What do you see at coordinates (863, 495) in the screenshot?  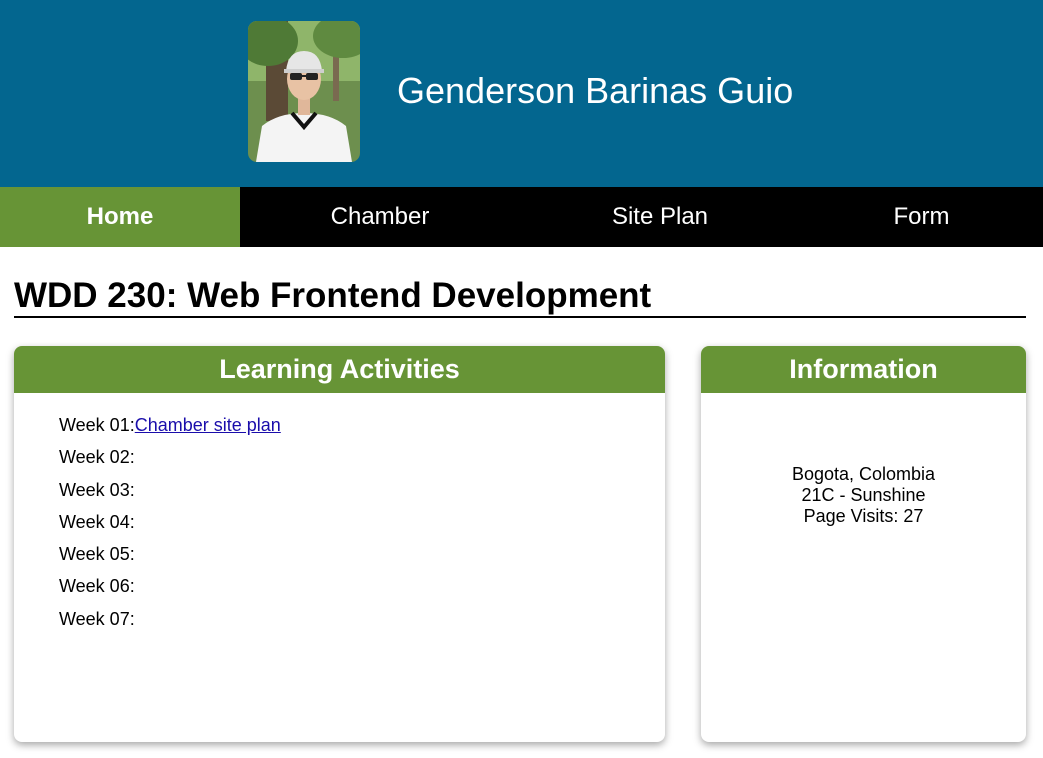 I see `weather-text: 21C - Sunshine` at bounding box center [863, 495].